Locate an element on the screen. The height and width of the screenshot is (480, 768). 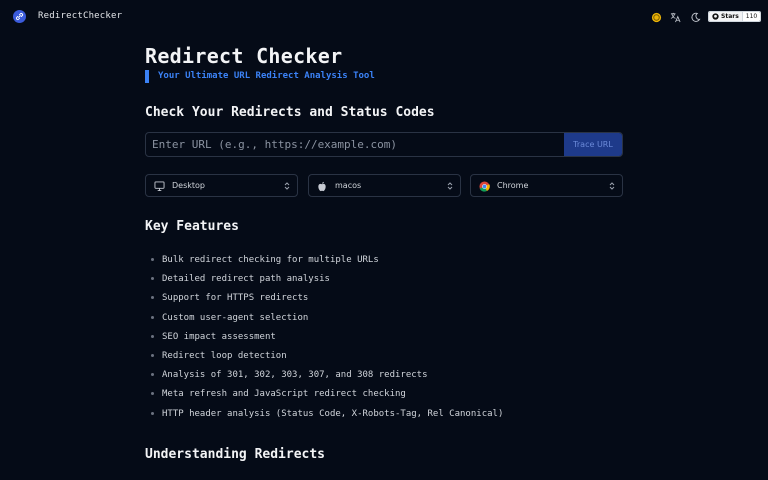
trace-url-button: Trace URL is located at coordinates (593, 144).